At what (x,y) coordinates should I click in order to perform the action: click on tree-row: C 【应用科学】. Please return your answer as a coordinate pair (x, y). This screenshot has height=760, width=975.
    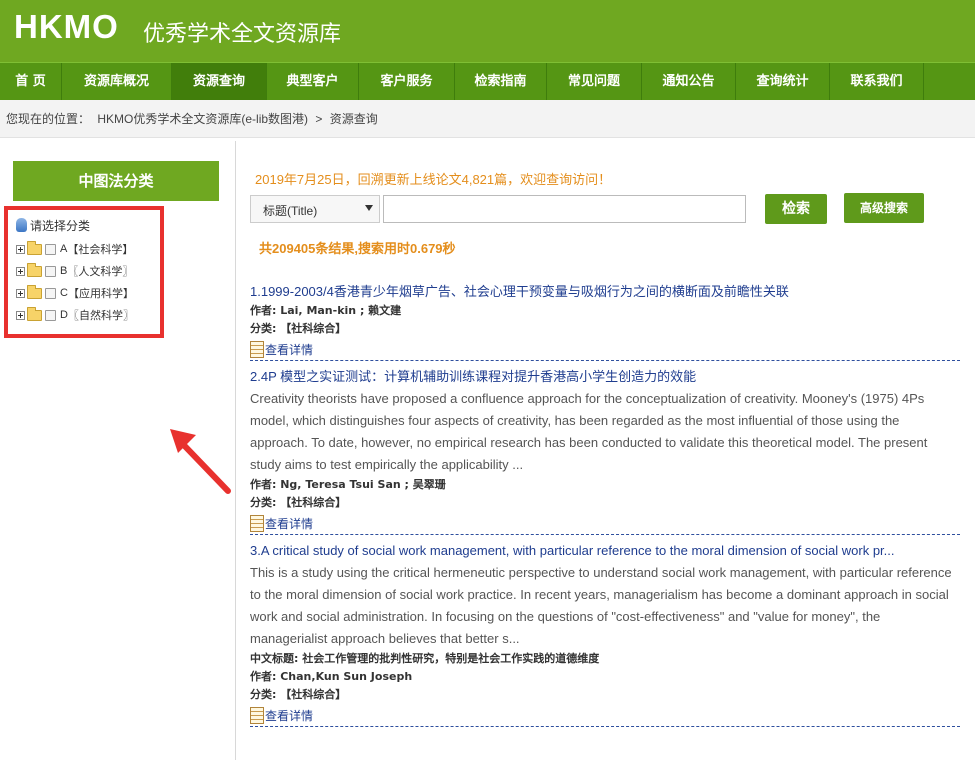
    Looking at the image, I should click on (88, 293).